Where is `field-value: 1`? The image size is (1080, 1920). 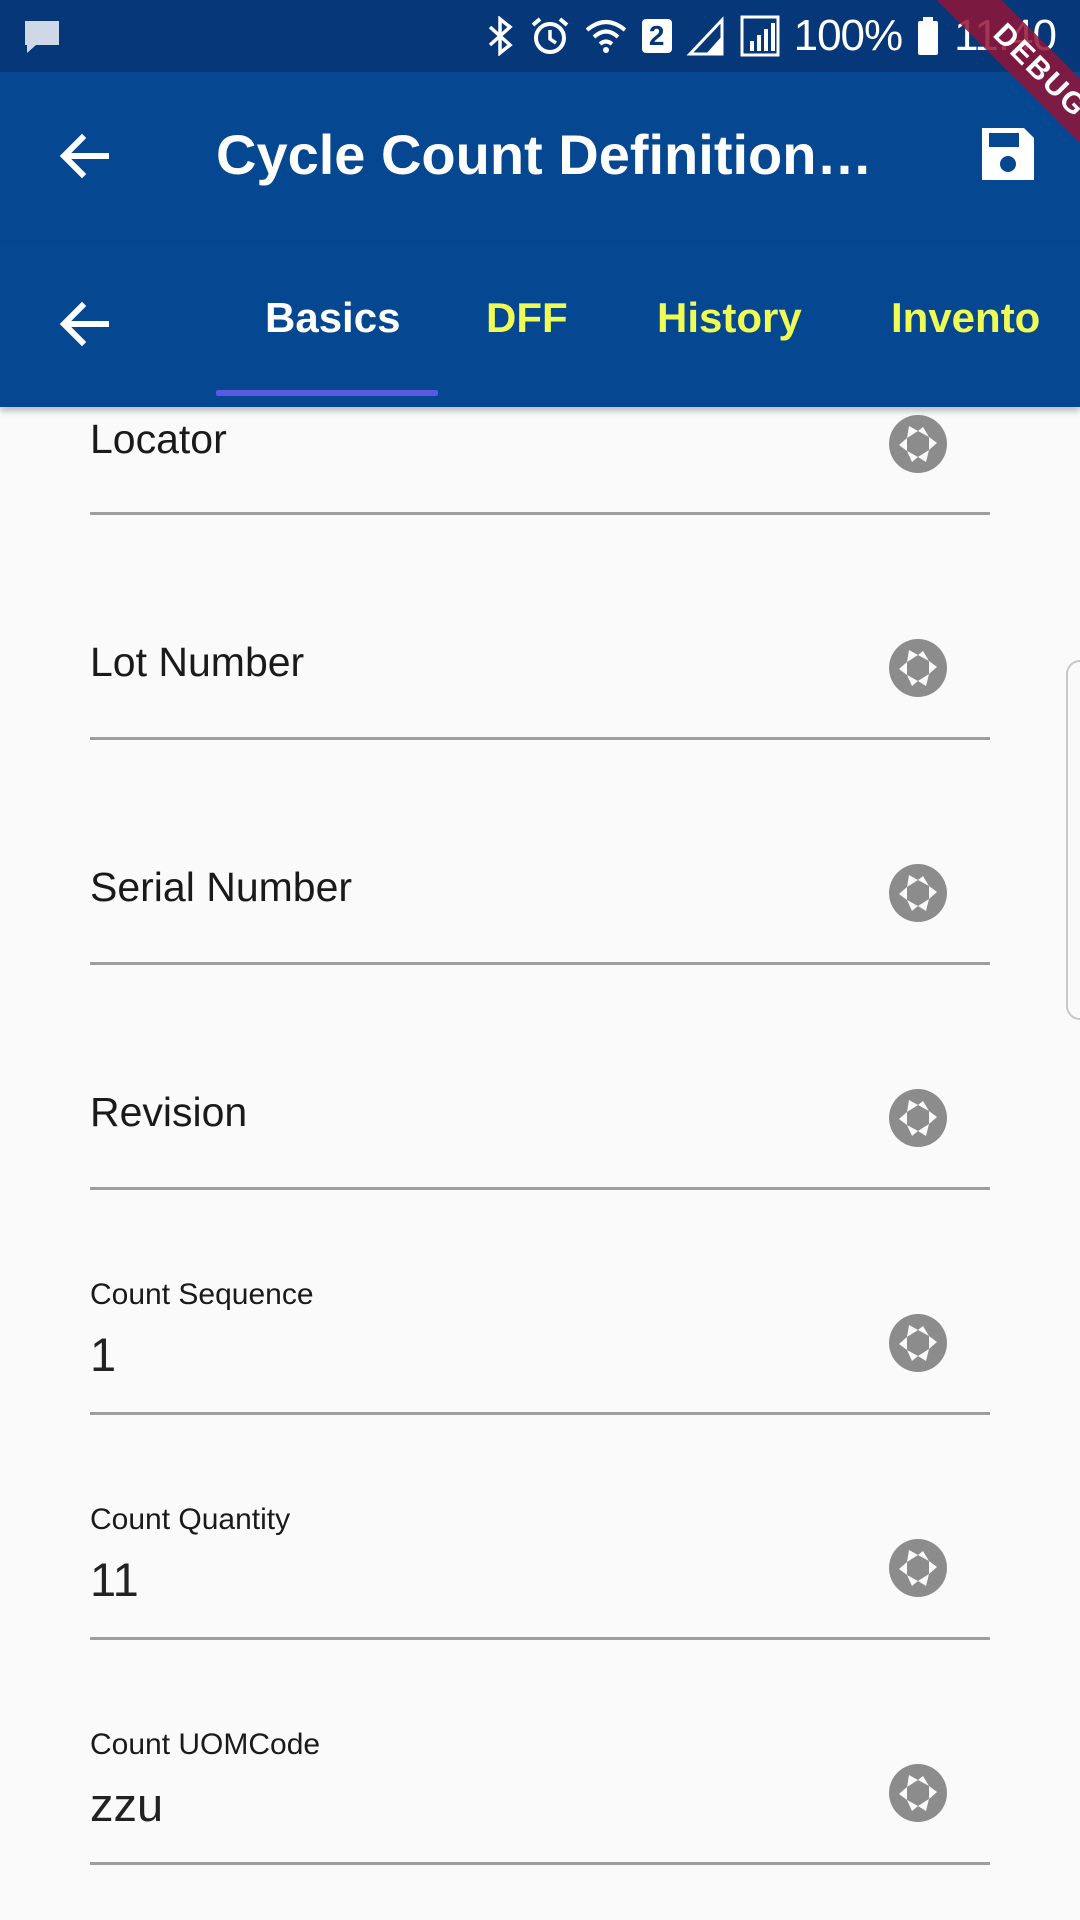
field-value: 1 is located at coordinates (103, 1354).